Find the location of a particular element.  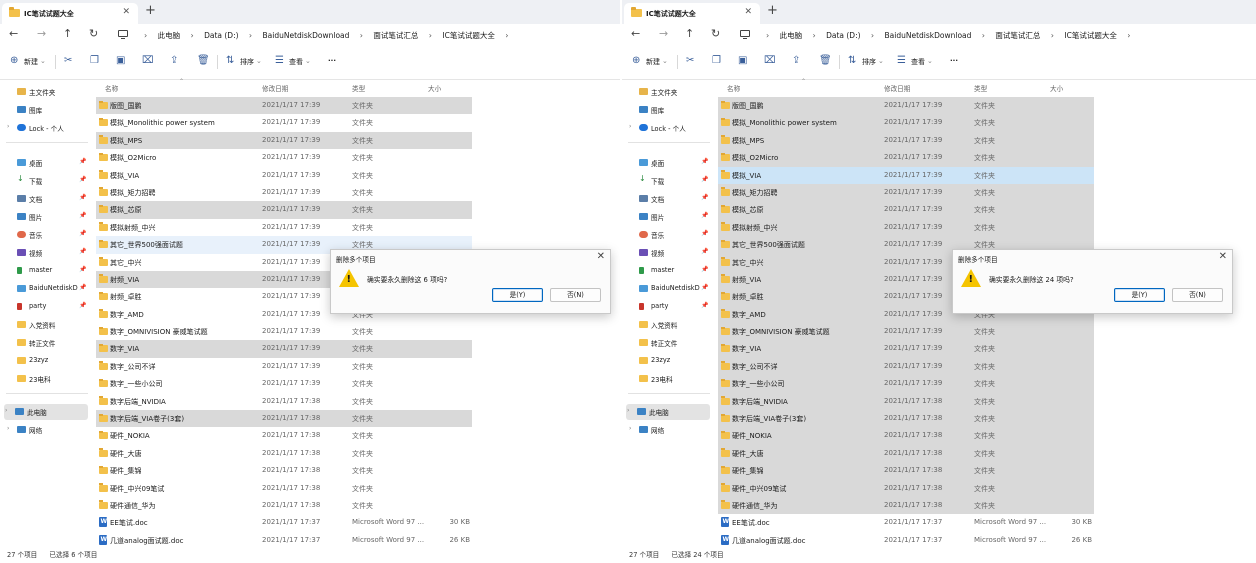

sidebar-item-23dianke: 23电科 is located at coordinates (669, 379).